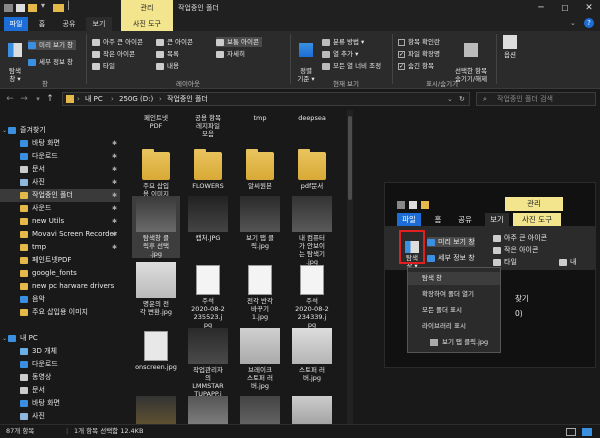  I want to click on sidebar-quick-access: ⌄ 즐겨찾기, so click(60, 130).